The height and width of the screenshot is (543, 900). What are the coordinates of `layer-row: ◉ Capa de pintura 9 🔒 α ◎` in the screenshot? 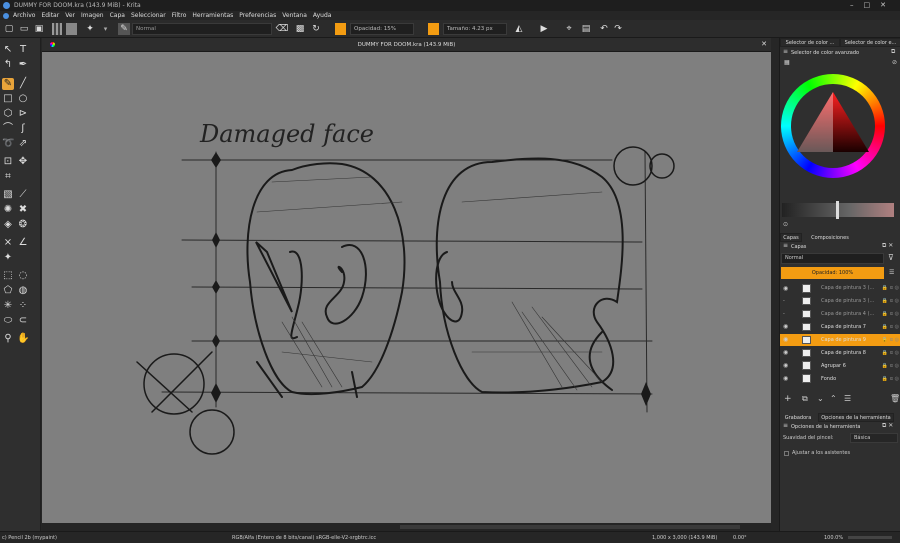 It's located at (840, 340).